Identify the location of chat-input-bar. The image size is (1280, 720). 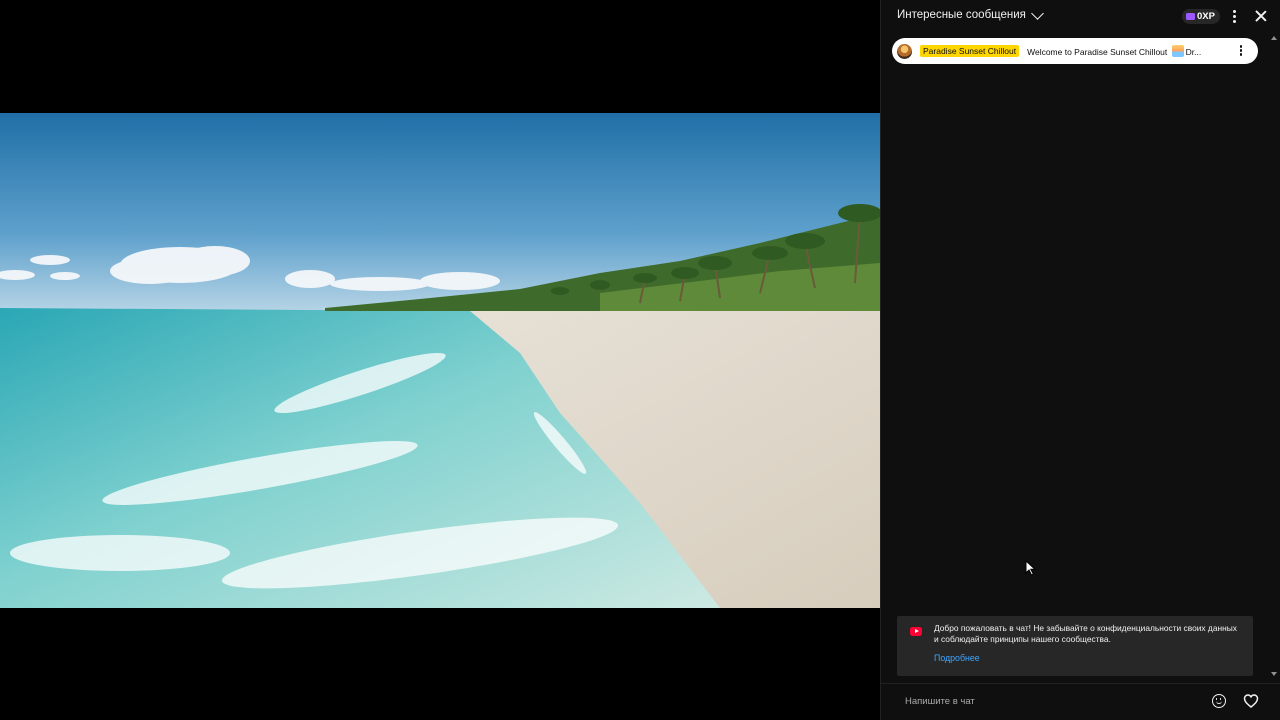
(1080, 701).